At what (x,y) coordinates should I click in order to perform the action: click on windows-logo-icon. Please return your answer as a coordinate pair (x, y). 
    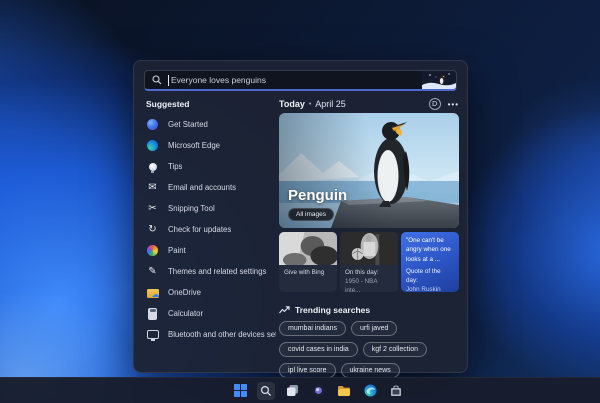
    Looking at the image, I should click on (240, 390).